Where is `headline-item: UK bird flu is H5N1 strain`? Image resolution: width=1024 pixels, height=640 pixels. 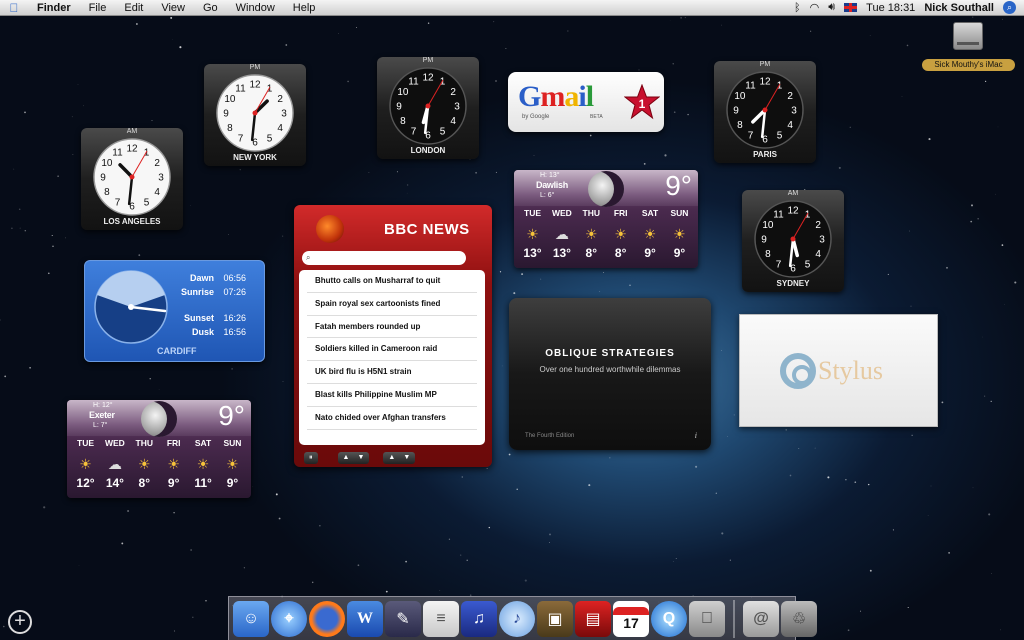 headline-item: UK bird flu is H5N1 strain is located at coordinates (392, 372).